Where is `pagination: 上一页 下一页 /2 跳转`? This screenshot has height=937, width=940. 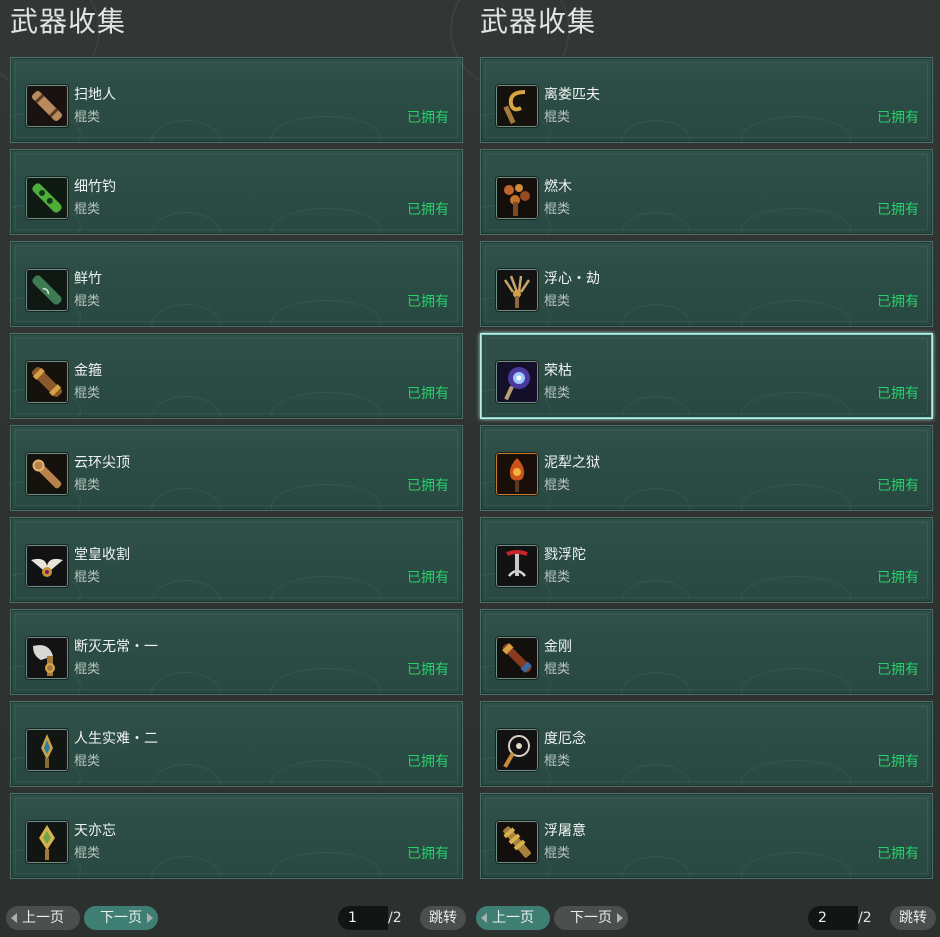 pagination: 上一页 下一页 /2 跳转 is located at coordinates (705, 918).